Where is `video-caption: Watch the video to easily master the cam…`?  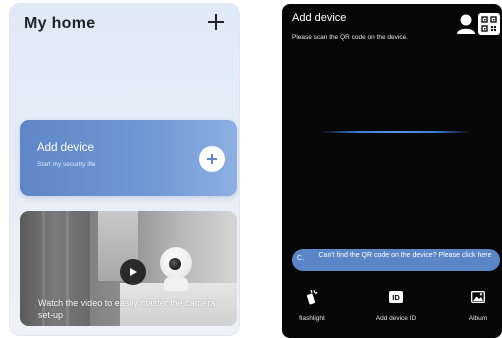 video-caption: Watch the video to easily master the cam… is located at coordinates (127, 309).